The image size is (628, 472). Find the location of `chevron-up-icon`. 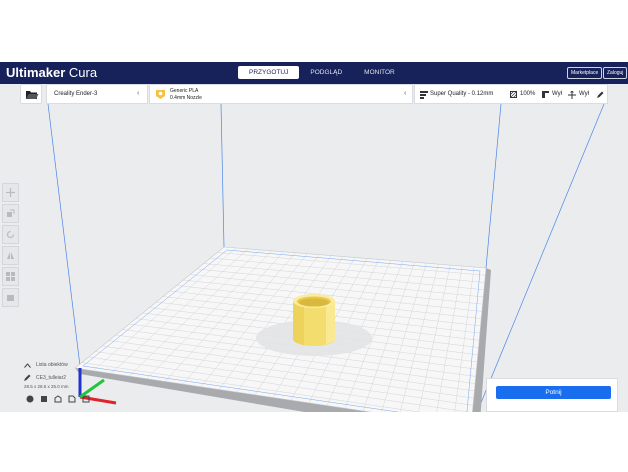

chevron-up-icon is located at coordinates (27, 365).